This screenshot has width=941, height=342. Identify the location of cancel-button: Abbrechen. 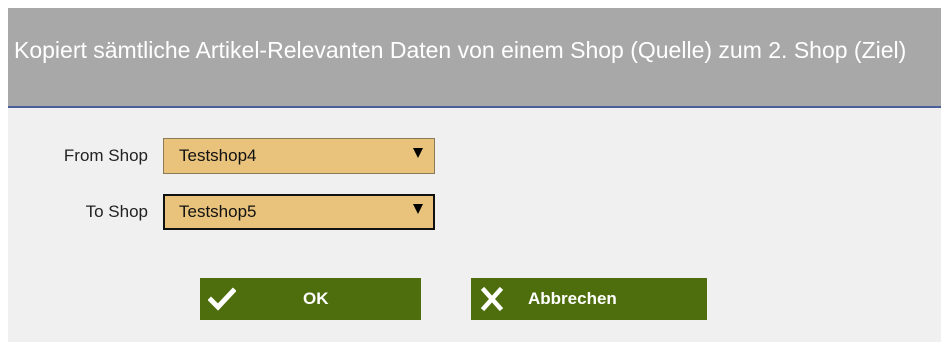
(589, 299).